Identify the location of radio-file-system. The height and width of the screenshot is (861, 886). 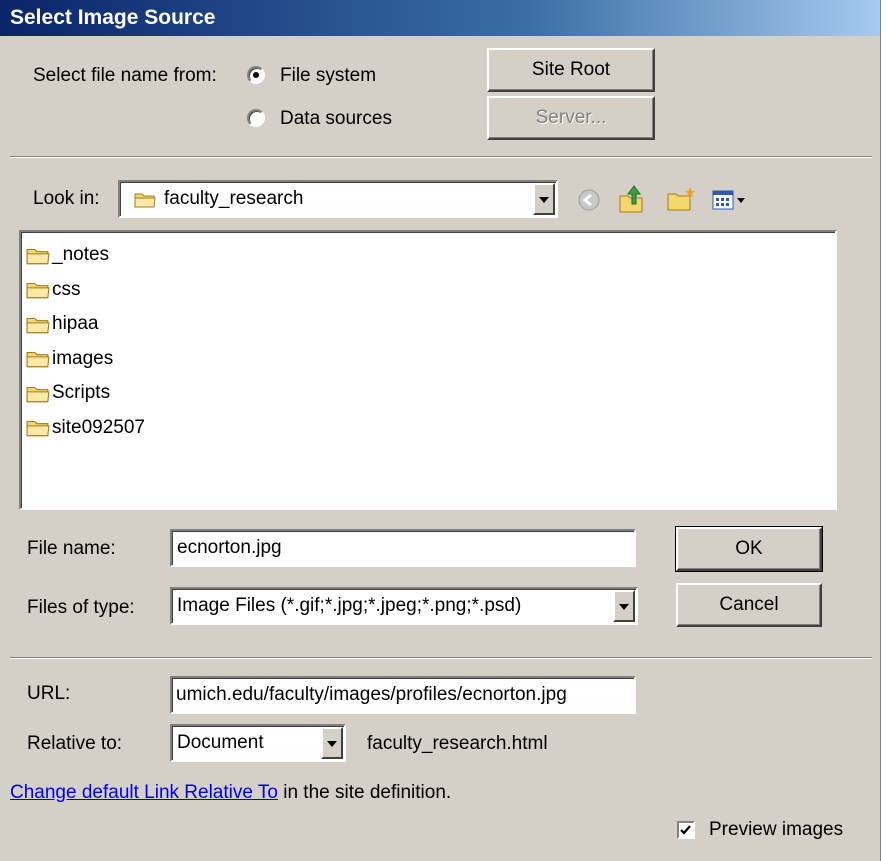
(256, 75).